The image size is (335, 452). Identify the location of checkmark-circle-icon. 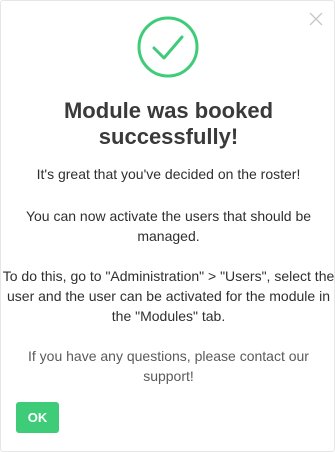
(168, 47).